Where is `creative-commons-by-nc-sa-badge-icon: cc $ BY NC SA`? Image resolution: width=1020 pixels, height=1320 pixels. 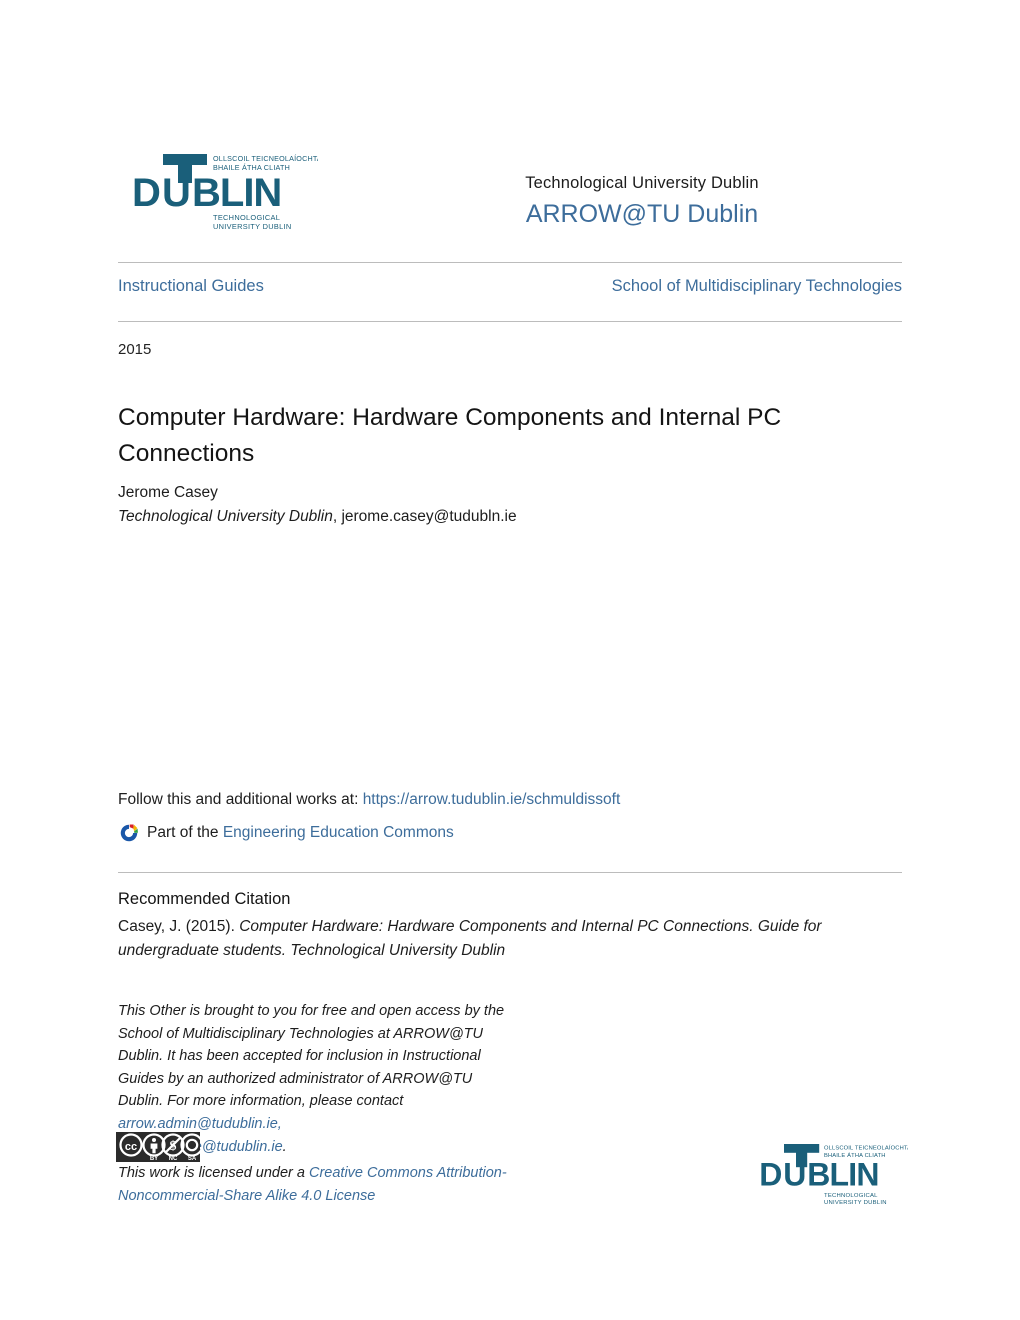 creative-commons-by-nc-sa-badge-icon: cc $ BY NC SA is located at coordinates (158, 1147).